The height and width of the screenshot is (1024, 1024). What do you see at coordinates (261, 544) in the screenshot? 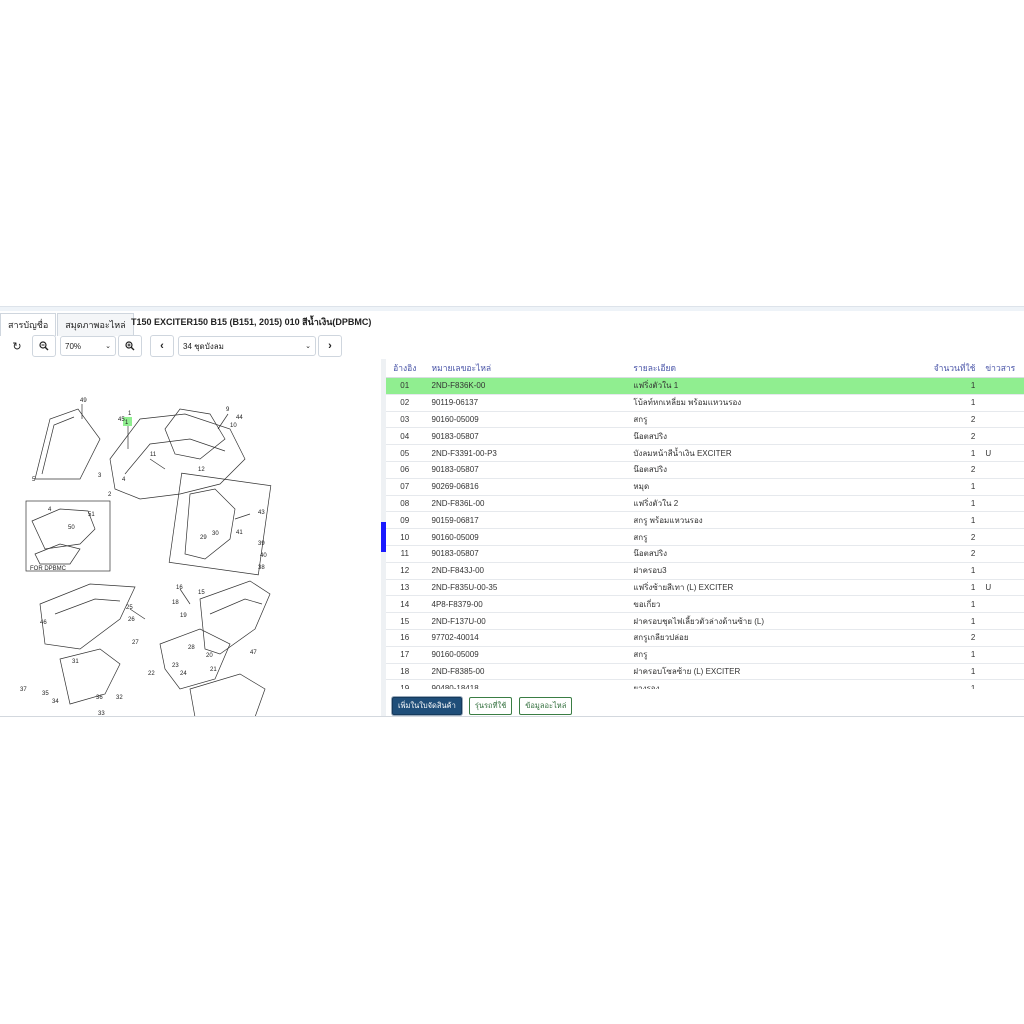
I see `callout-label: 39` at bounding box center [261, 544].